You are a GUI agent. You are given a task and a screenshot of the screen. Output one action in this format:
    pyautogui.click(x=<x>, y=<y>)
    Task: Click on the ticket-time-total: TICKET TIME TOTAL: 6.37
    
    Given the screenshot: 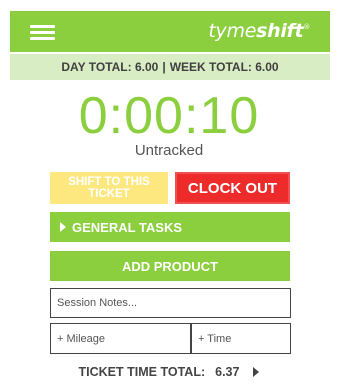 What is the action you would take?
    pyautogui.click(x=169, y=372)
    